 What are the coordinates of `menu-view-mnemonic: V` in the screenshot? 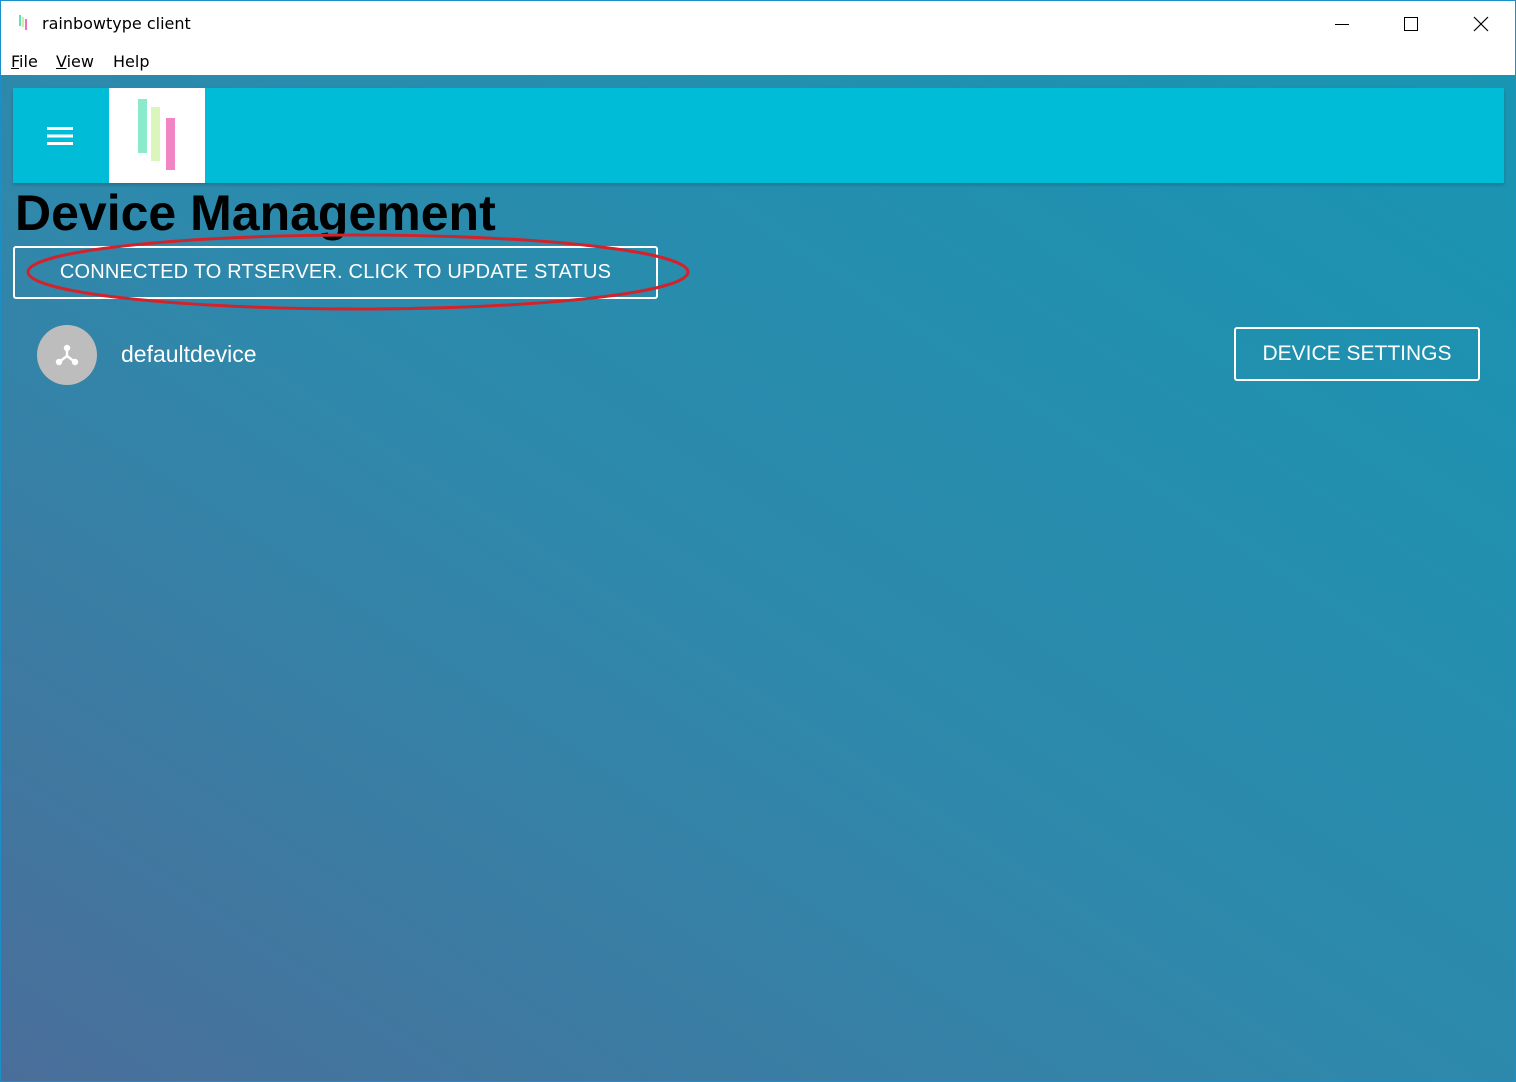 It's located at (61, 61).